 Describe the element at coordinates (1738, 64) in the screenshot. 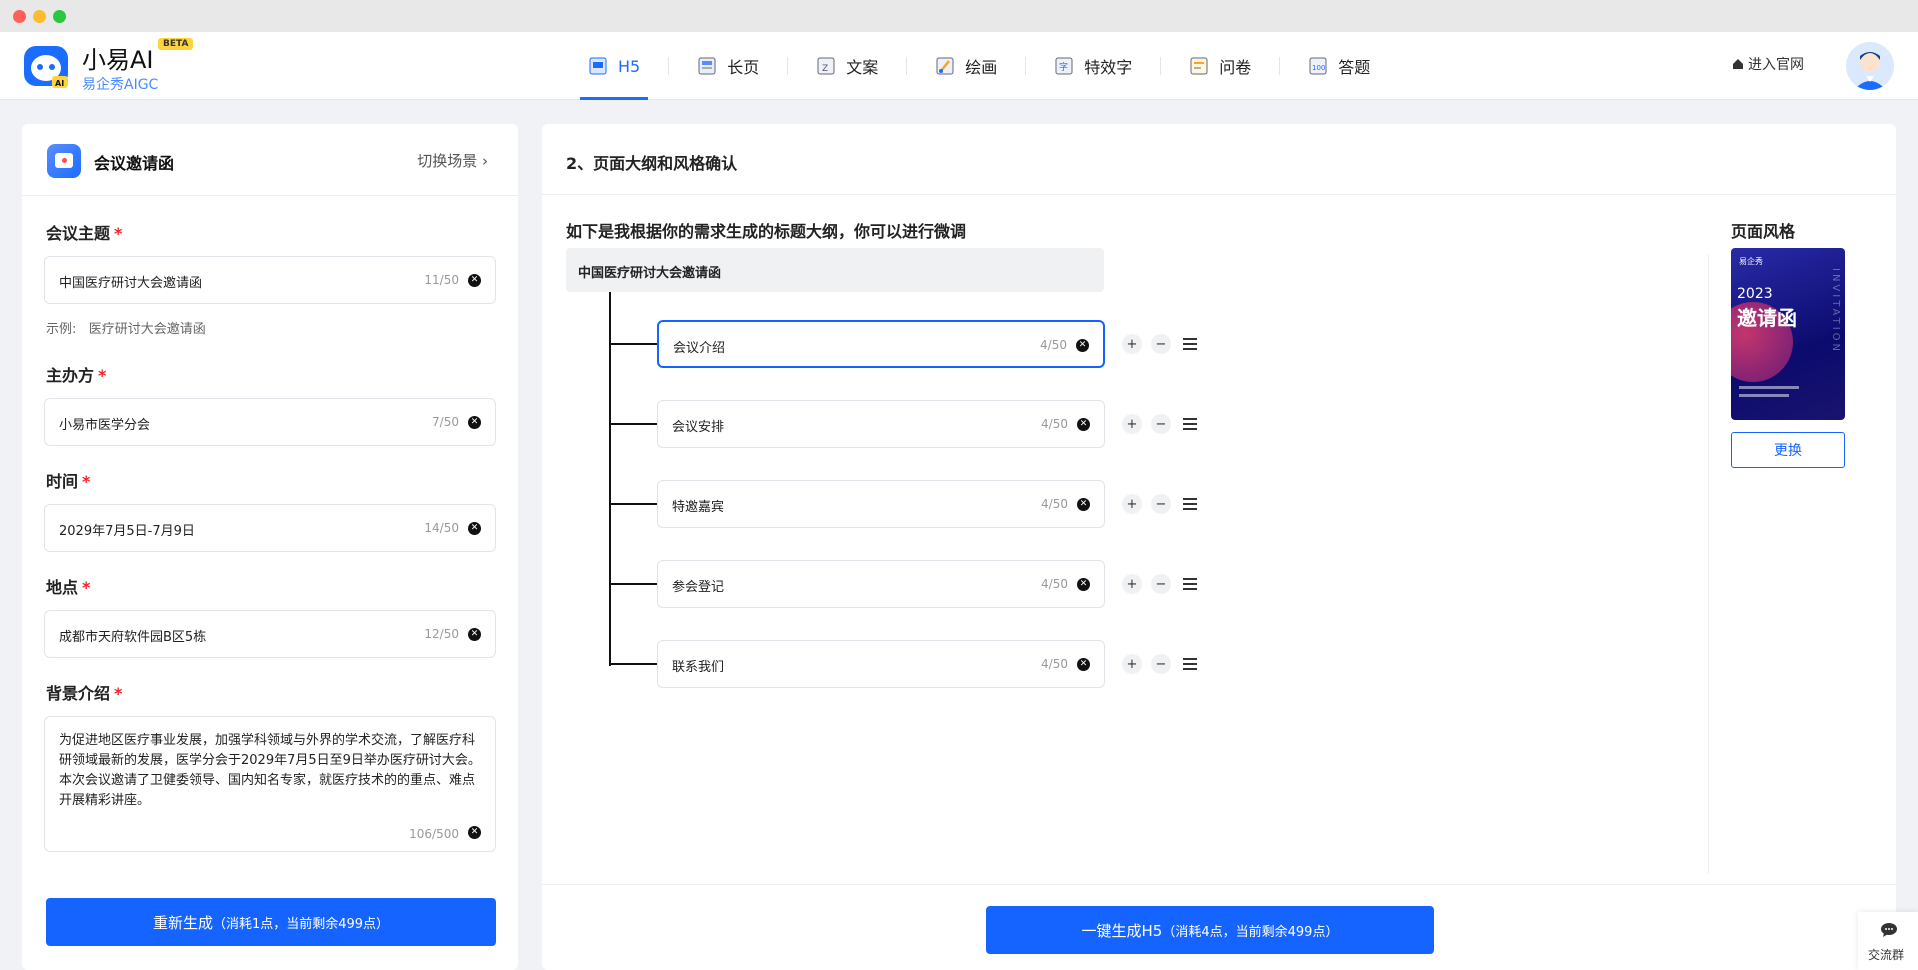

I see `home-icon` at that location.